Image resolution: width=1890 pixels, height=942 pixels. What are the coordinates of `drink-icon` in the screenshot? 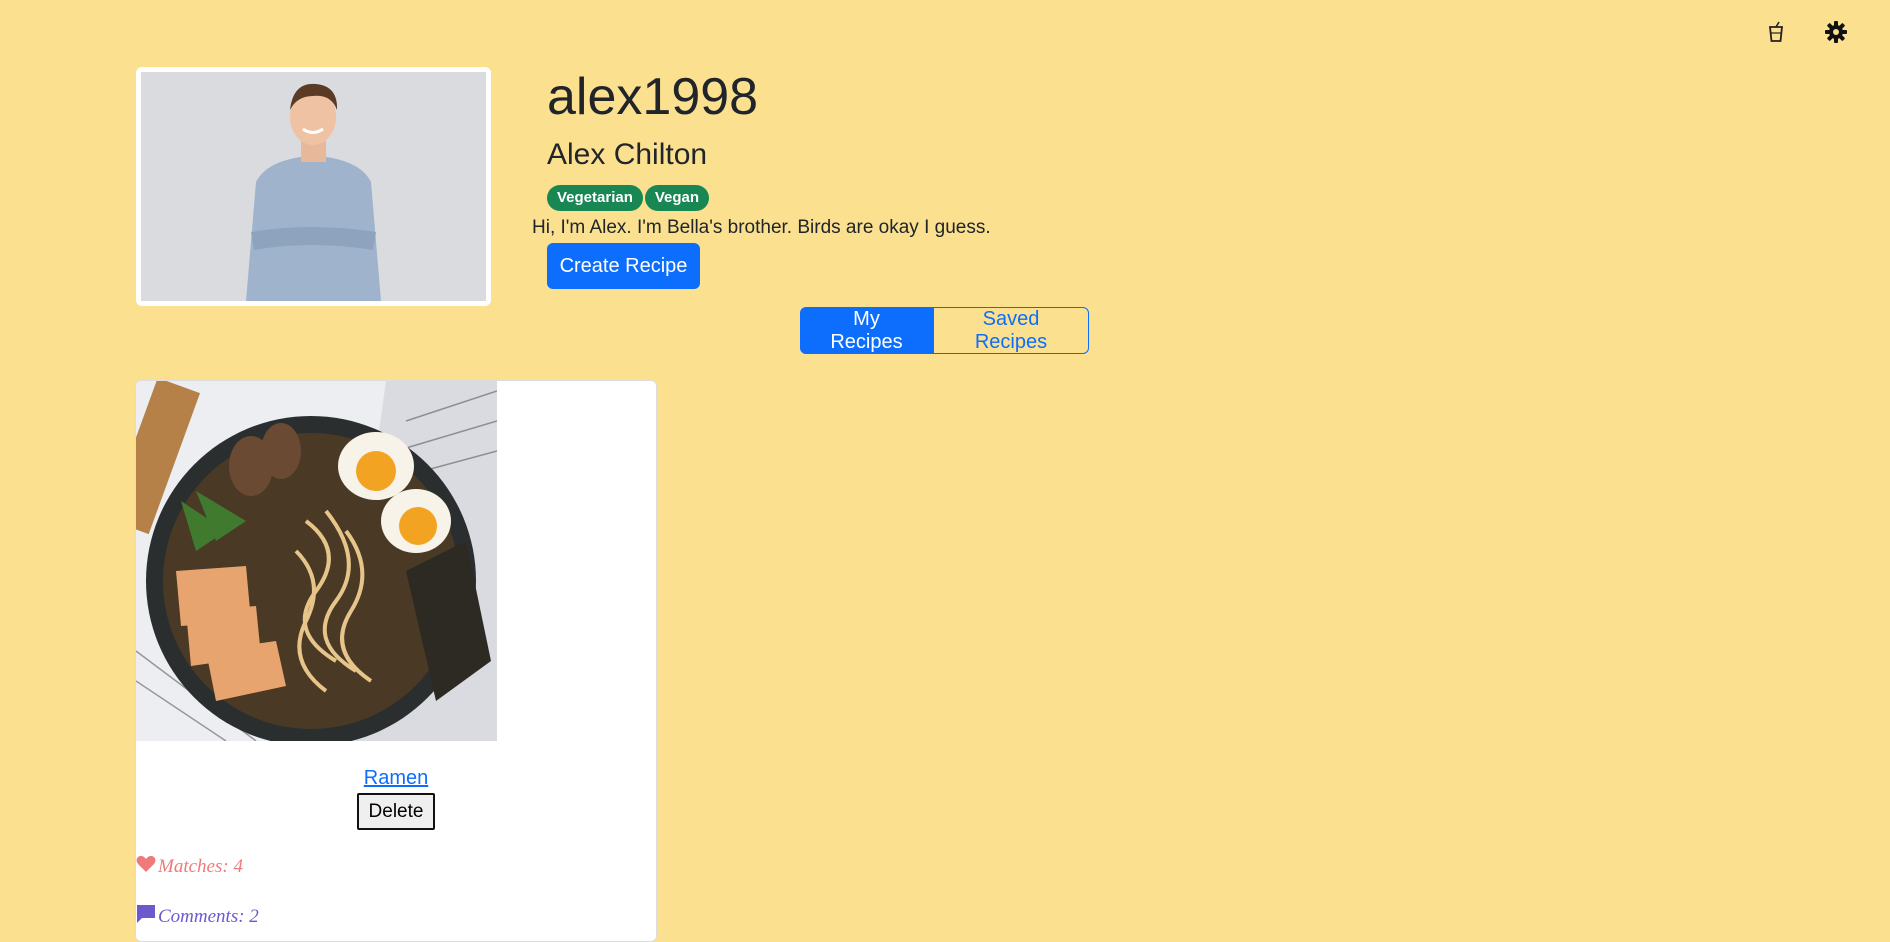 It's located at (1776, 32).